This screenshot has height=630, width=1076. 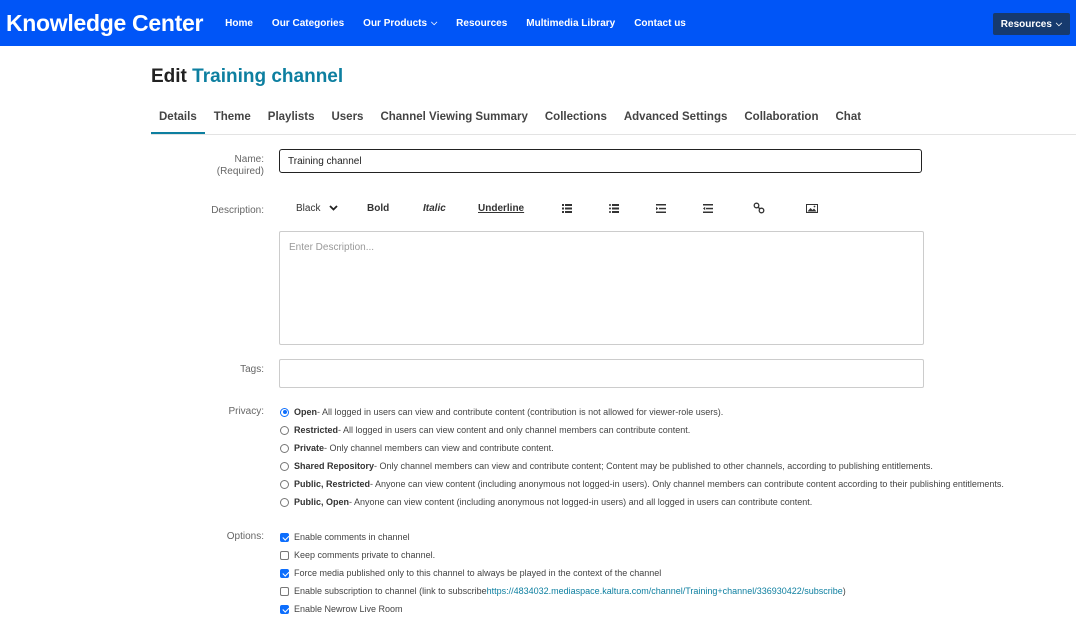 I want to click on option-keep-comments-private: Keep comments private to channel., so click(x=357, y=555).